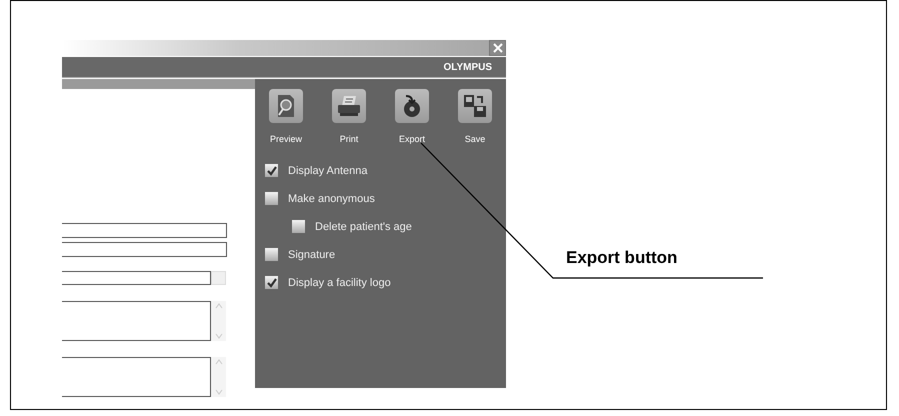 This screenshot has height=416, width=899. What do you see at coordinates (286, 106) in the screenshot?
I see `magnifier-document-icon` at bounding box center [286, 106].